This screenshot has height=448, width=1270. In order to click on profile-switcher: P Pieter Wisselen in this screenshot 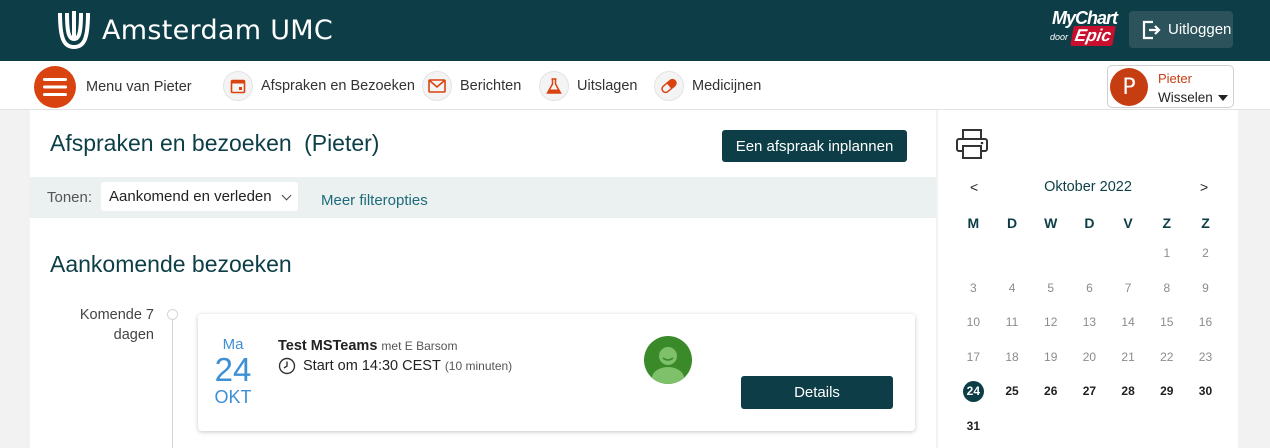, I will do `click(1170, 86)`.